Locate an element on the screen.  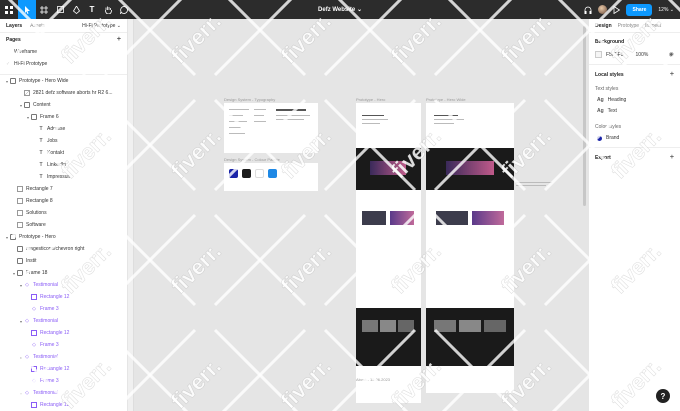
text-style-item: Ag Heading is located at coordinates (634, 100).